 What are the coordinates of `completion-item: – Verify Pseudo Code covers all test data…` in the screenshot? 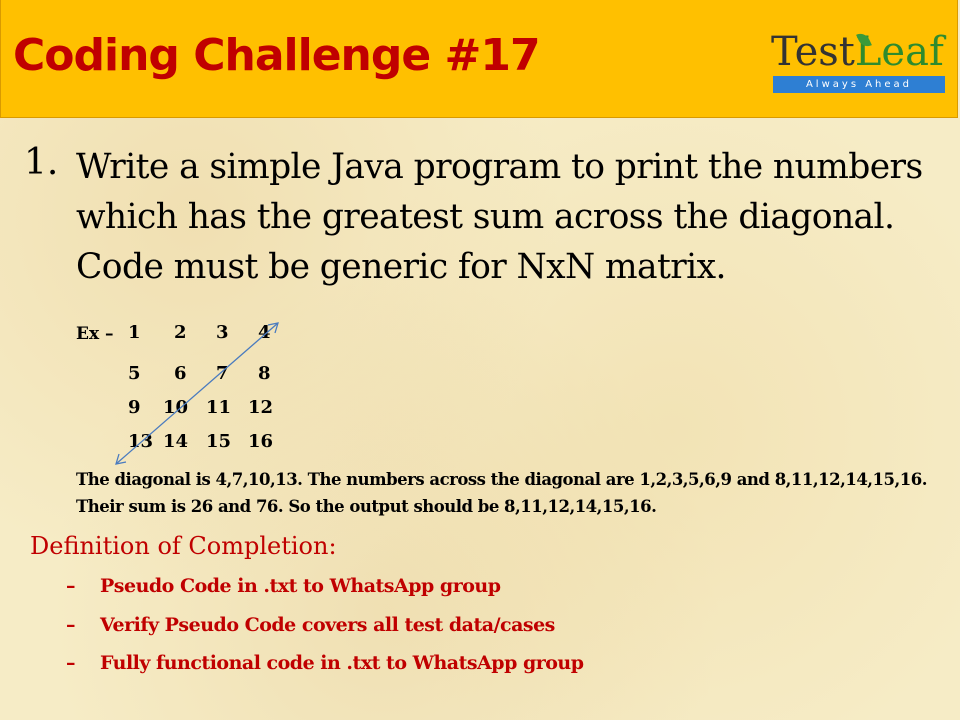 It's located at (310, 625).